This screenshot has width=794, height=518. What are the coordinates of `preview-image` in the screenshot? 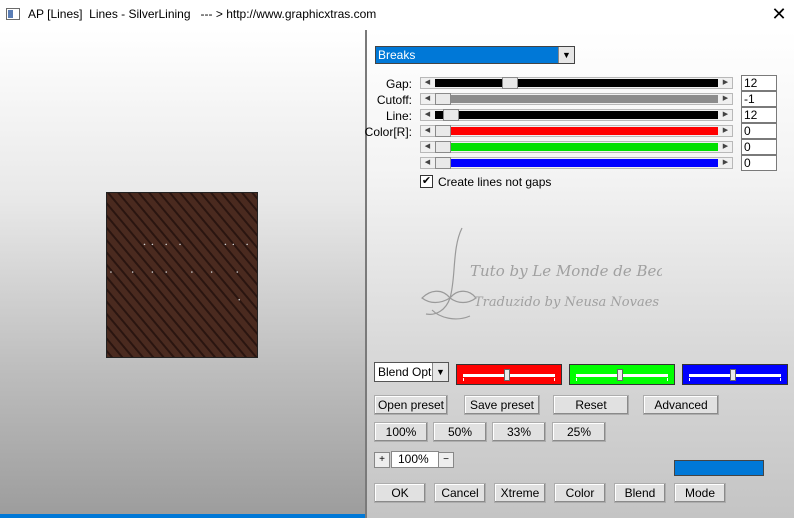 It's located at (182, 275).